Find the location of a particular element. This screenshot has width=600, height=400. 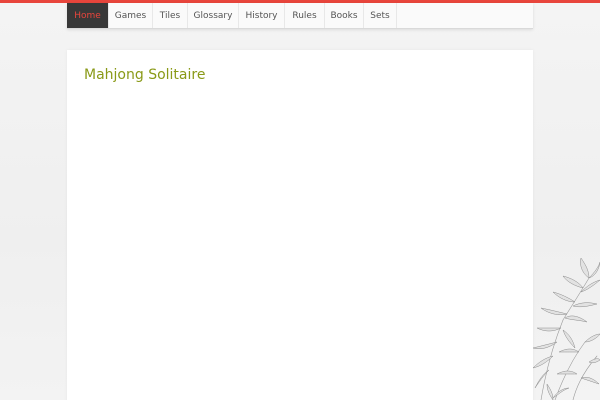

nav-item-label: History is located at coordinates (261, 15).